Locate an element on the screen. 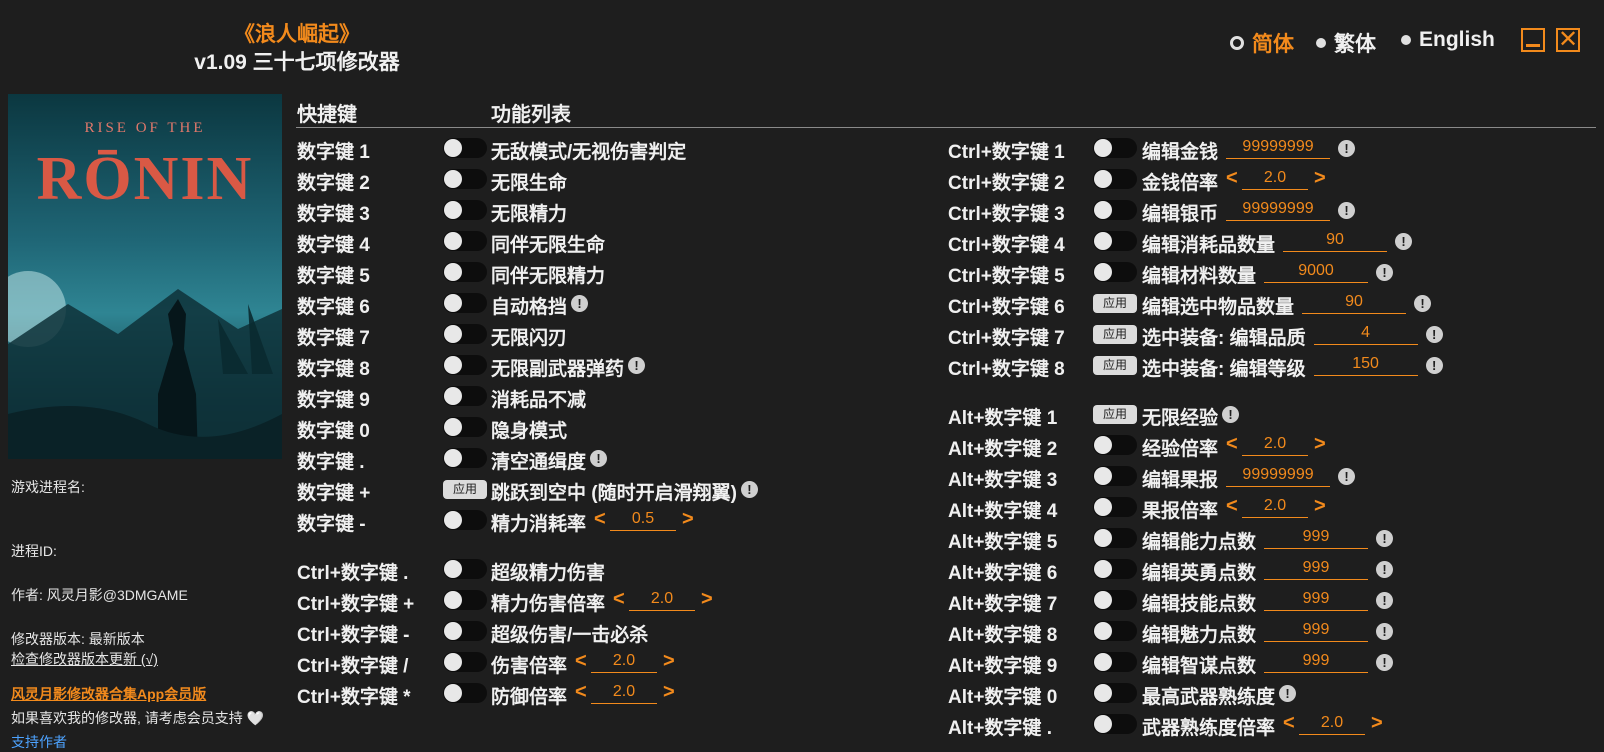  support-author-link: 支持作者 is located at coordinates (39, 742).